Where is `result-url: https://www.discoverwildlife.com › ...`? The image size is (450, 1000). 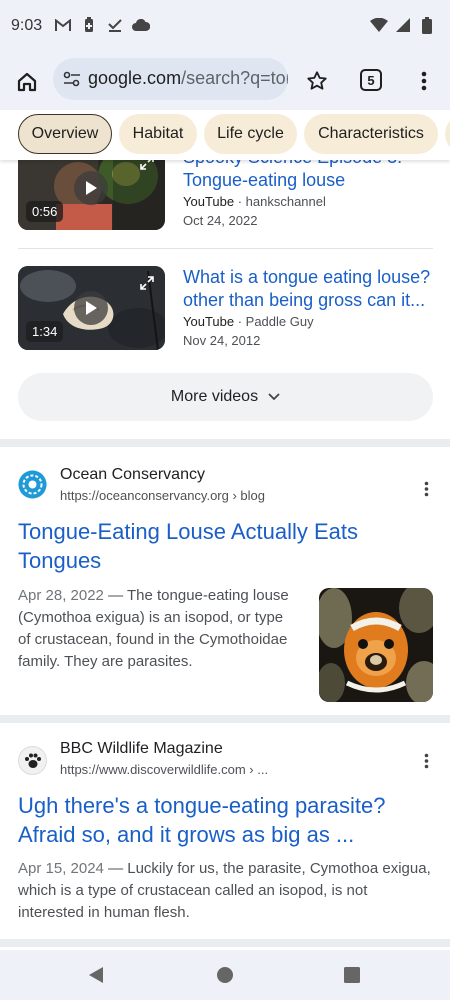
result-url: https://www.discoverwildlife.com › ... is located at coordinates (164, 769).